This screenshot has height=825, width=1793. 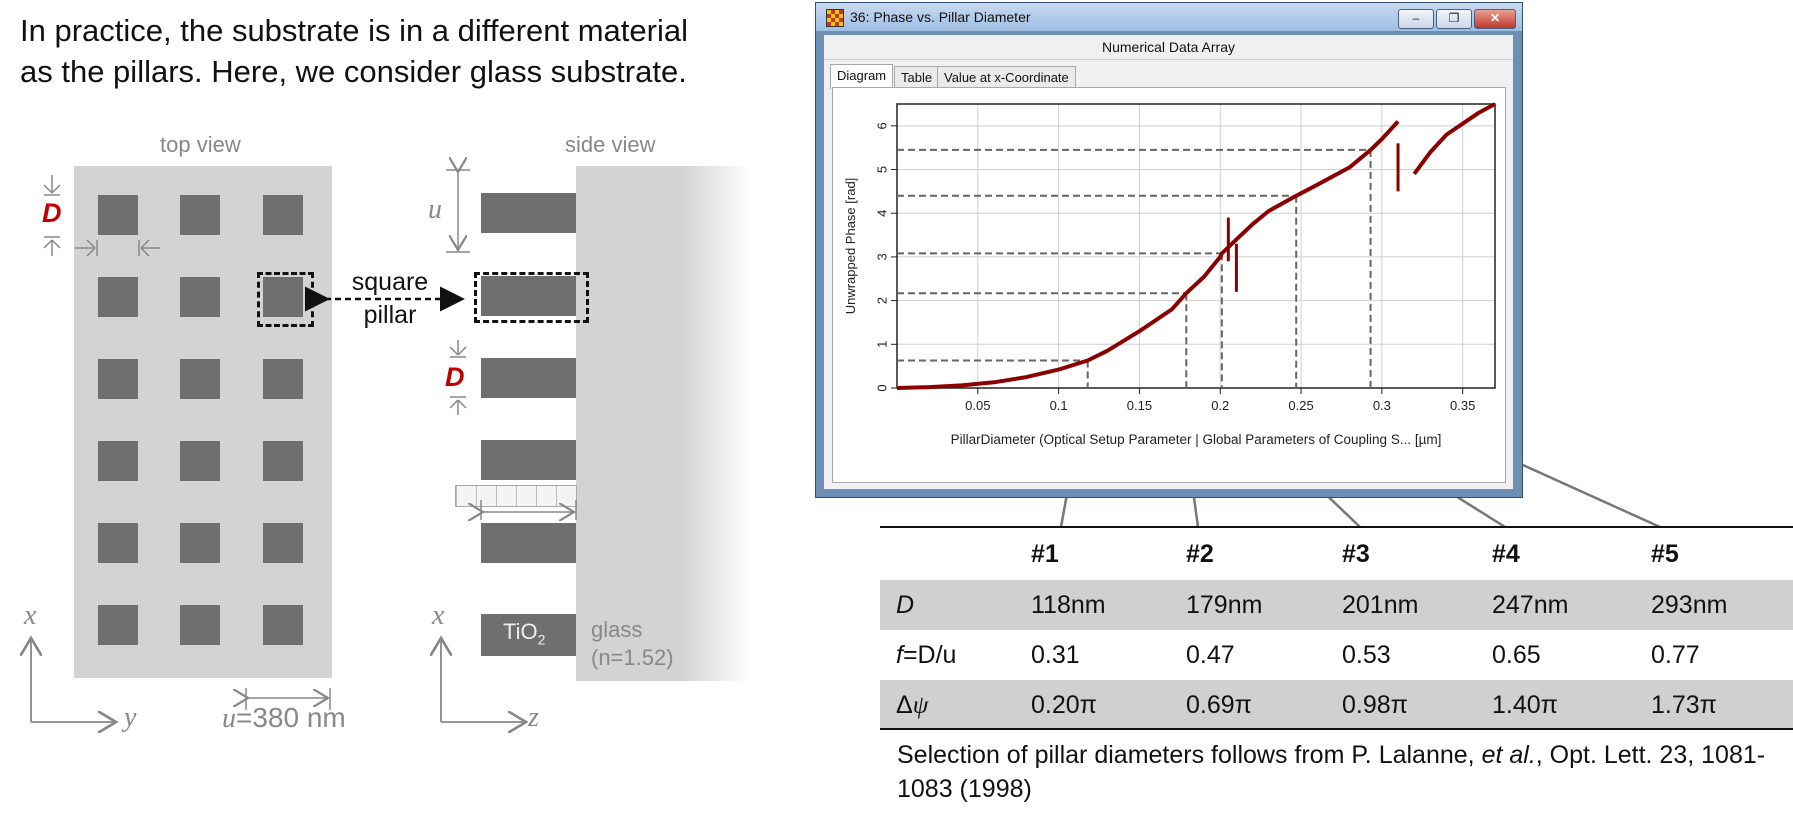 What do you see at coordinates (1210, 655) in the screenshot?
I see `table-cell: 0.47` at bounding box center [1210, 655].